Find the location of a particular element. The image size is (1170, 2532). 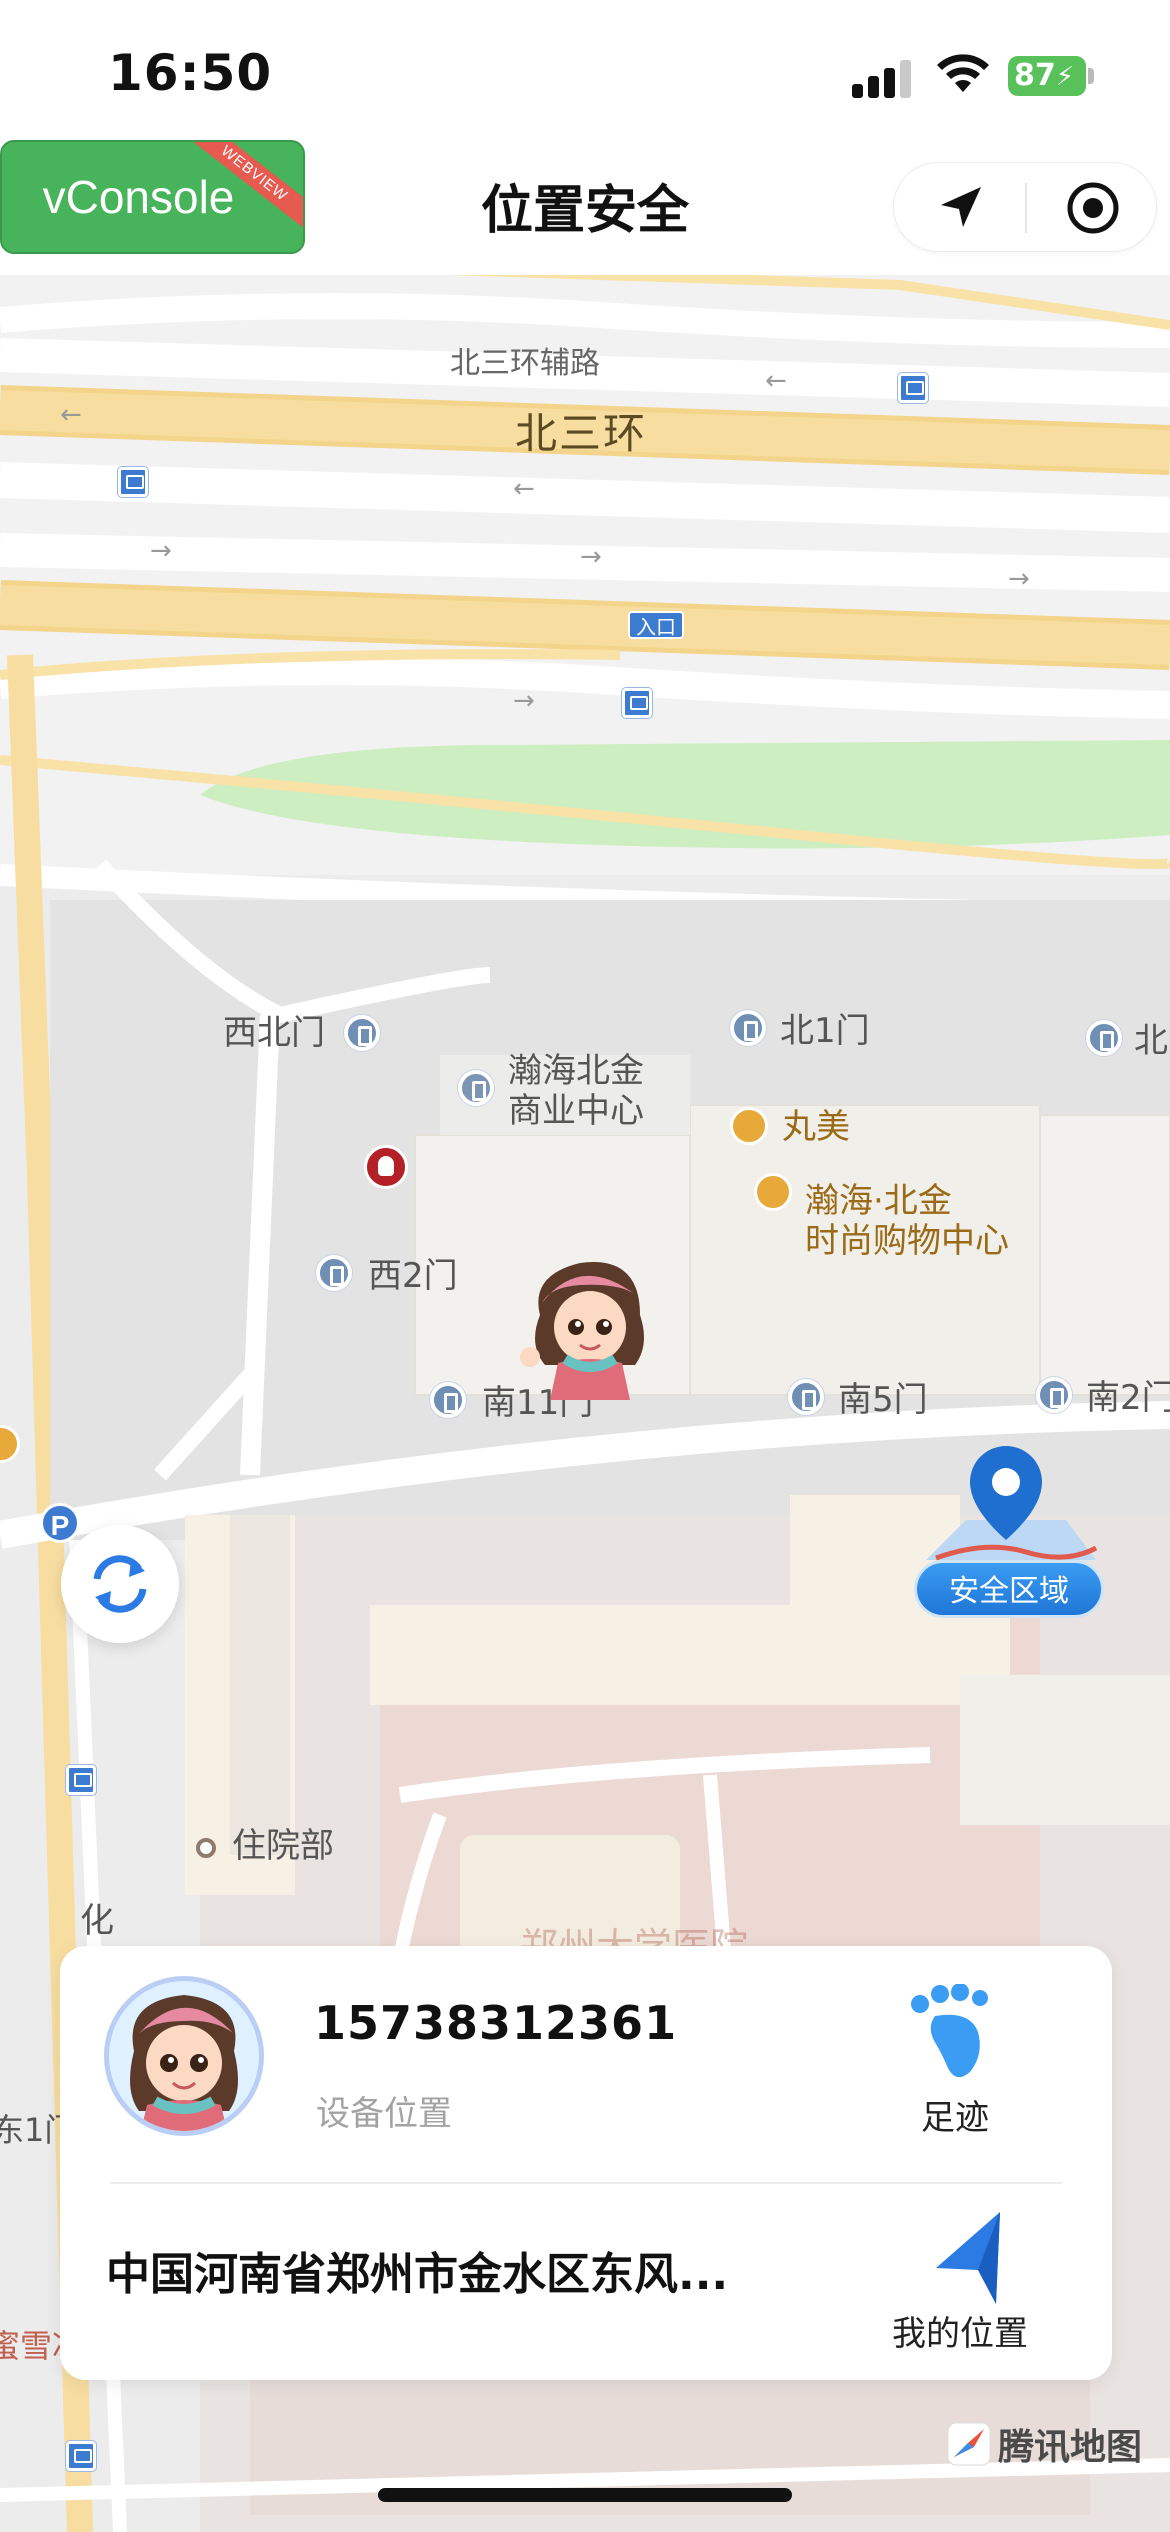

refresh-icon is located at coordinates (120, 1584).